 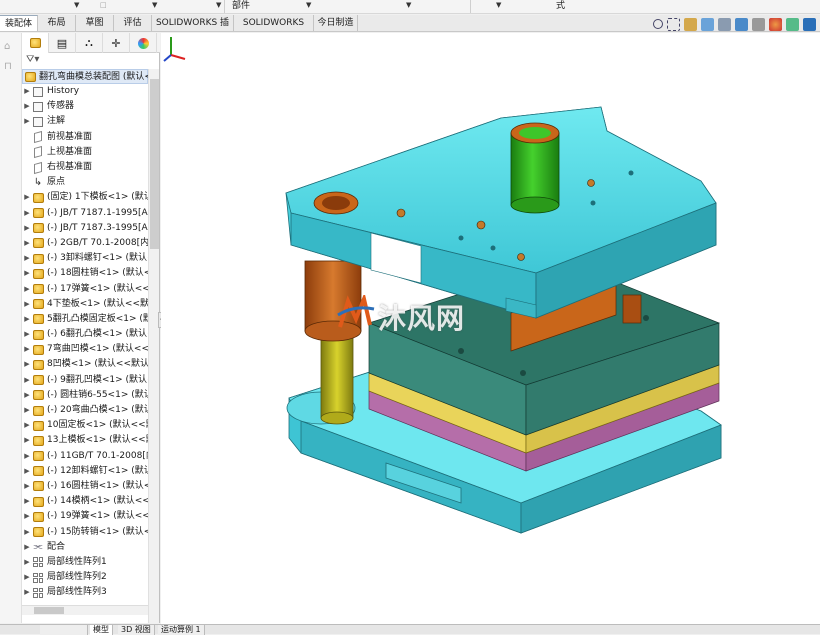 I want to click on tree-item: ▶ (-) JB/T 7187.3-1995[A], so click(x=85, y=228).